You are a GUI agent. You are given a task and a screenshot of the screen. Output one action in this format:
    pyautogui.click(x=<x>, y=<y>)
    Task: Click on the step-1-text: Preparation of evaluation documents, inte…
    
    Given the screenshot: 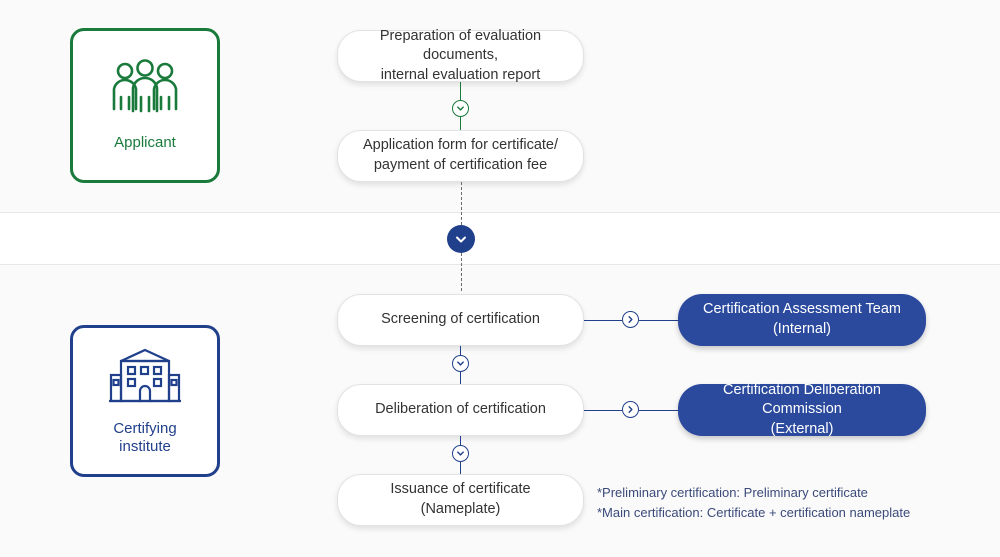 What is the action you would take?
    pyautogui.click(x=460, y=55)
    